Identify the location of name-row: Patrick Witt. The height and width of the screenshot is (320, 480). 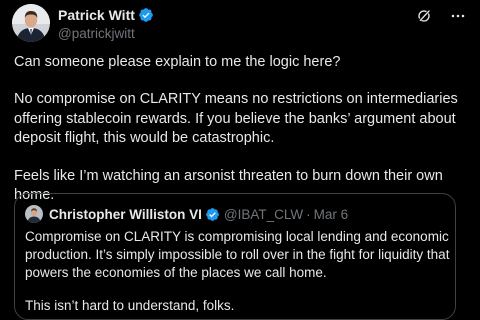
(106, 15).